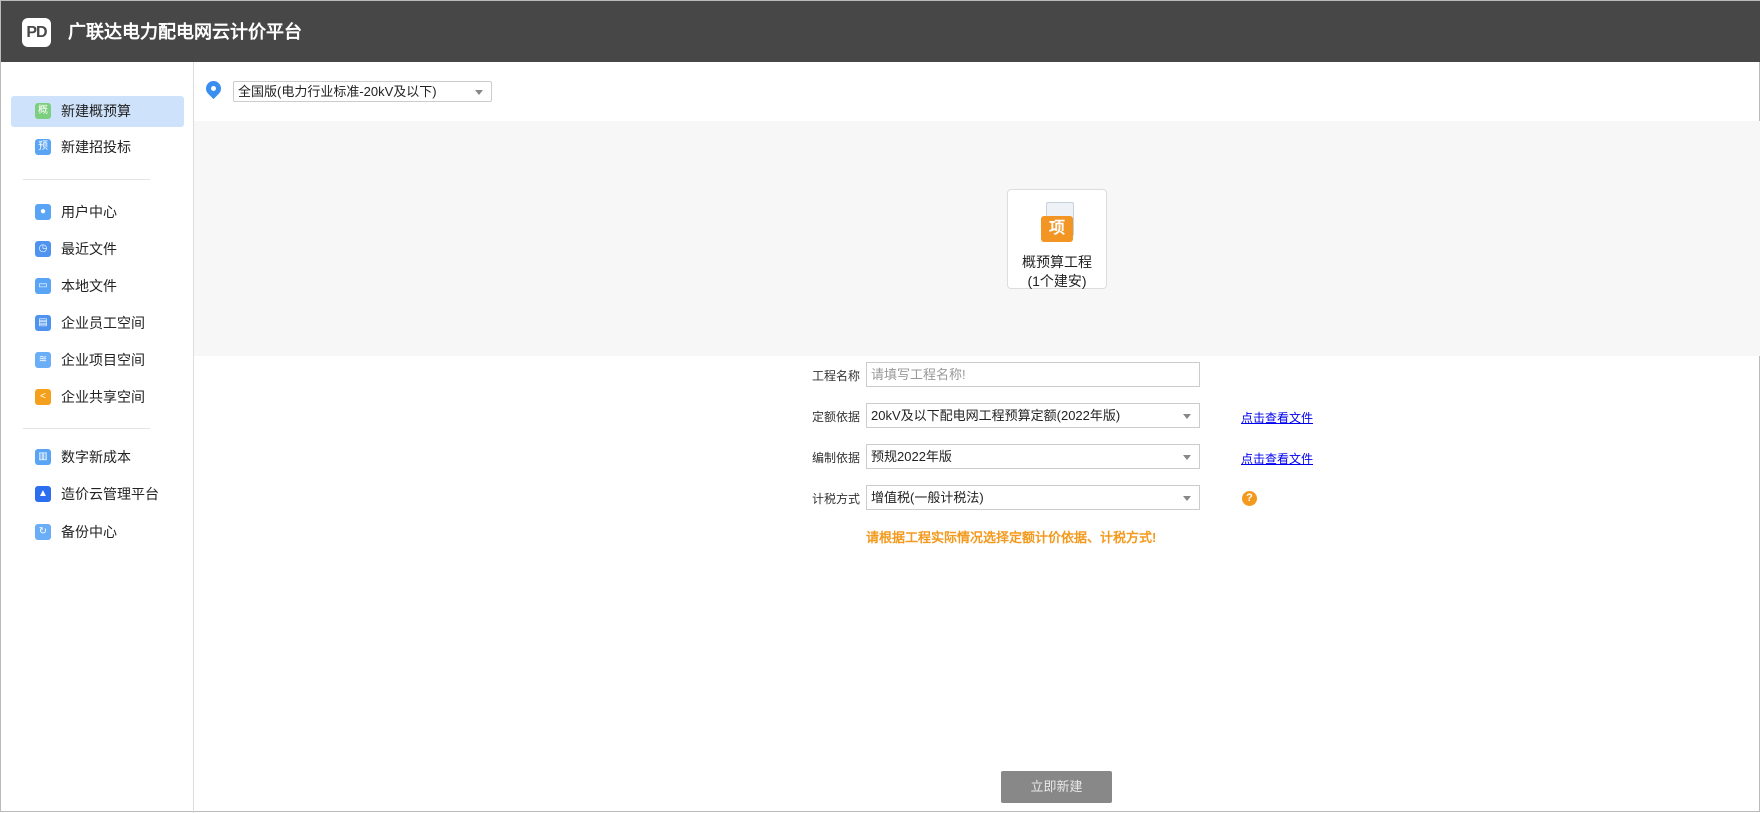 The image size is (1760, 813). What do you see at coordinates (1057, 229) in the screenshot?
I see `project-folder-icon: 项` at bounding box center [1057, 229].